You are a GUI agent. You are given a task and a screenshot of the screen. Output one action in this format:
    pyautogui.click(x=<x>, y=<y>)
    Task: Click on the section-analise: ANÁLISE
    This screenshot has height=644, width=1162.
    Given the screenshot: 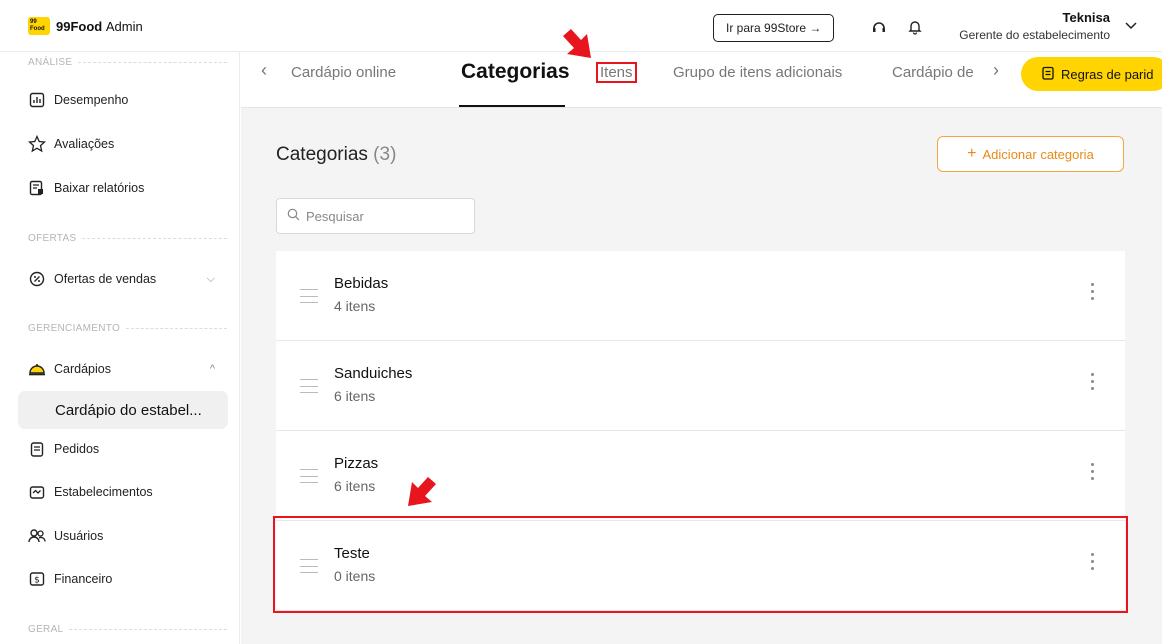 What is the action you would take?
    pyautogui.click(x=127, y=62)
    